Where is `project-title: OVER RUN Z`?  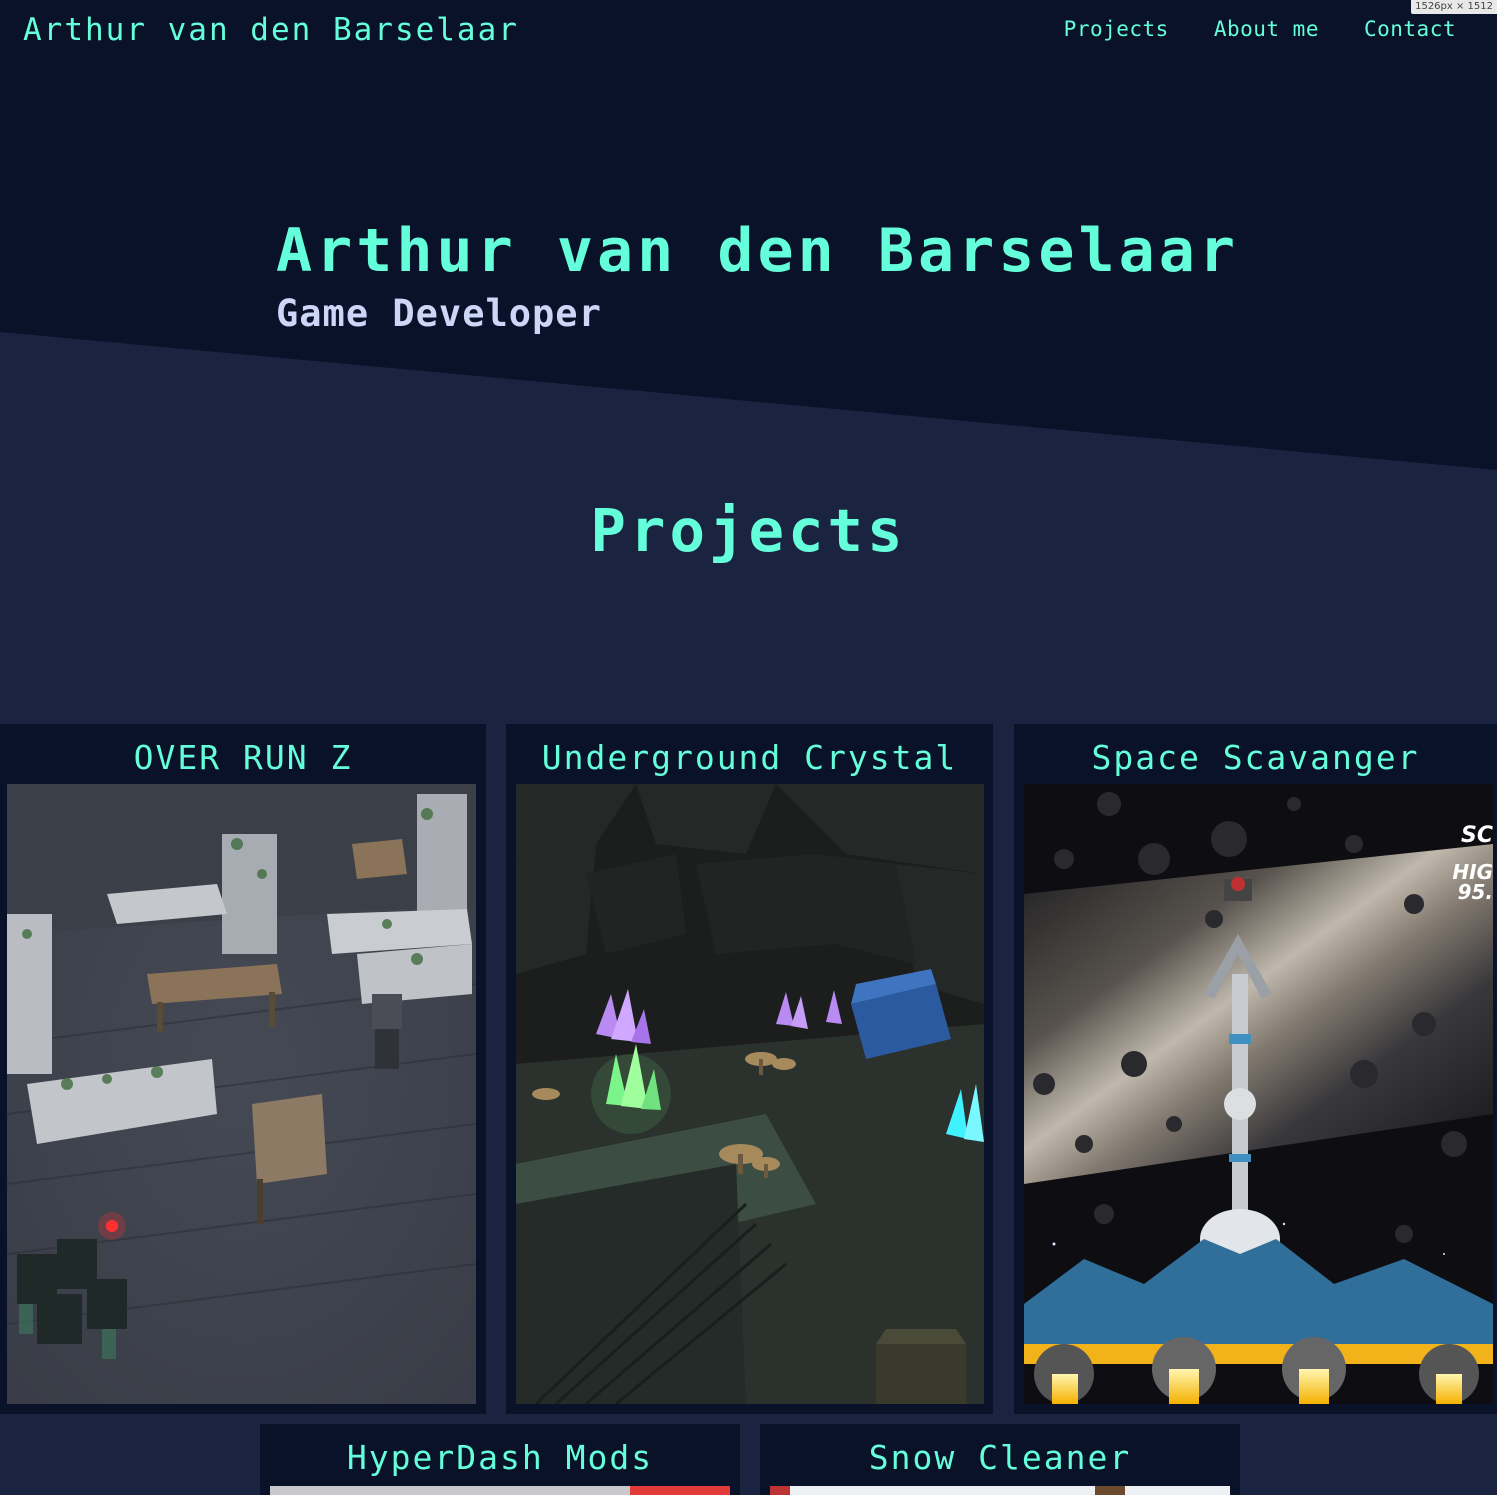
project-title: OVER RUN Z is located at coordinates (243, 757).